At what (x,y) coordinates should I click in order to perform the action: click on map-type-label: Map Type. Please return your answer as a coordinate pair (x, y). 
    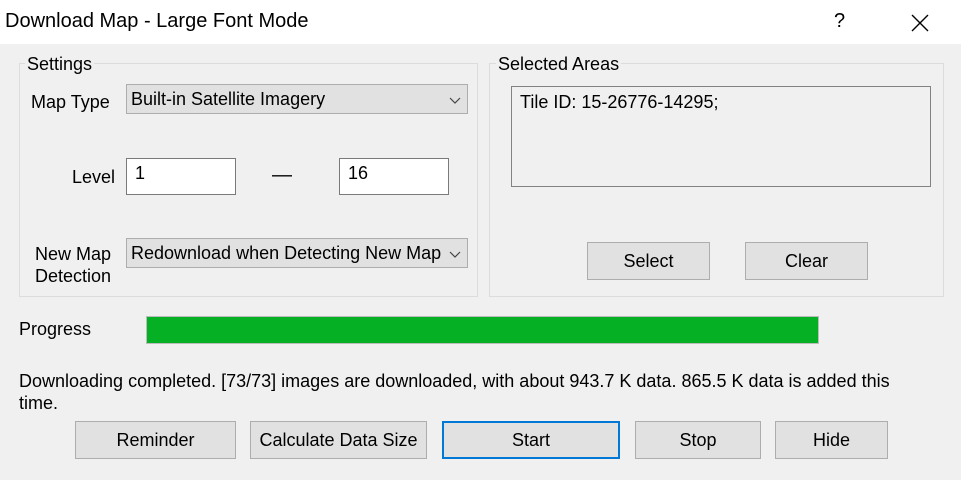
    Looking at the image, I should click on (70, 102).